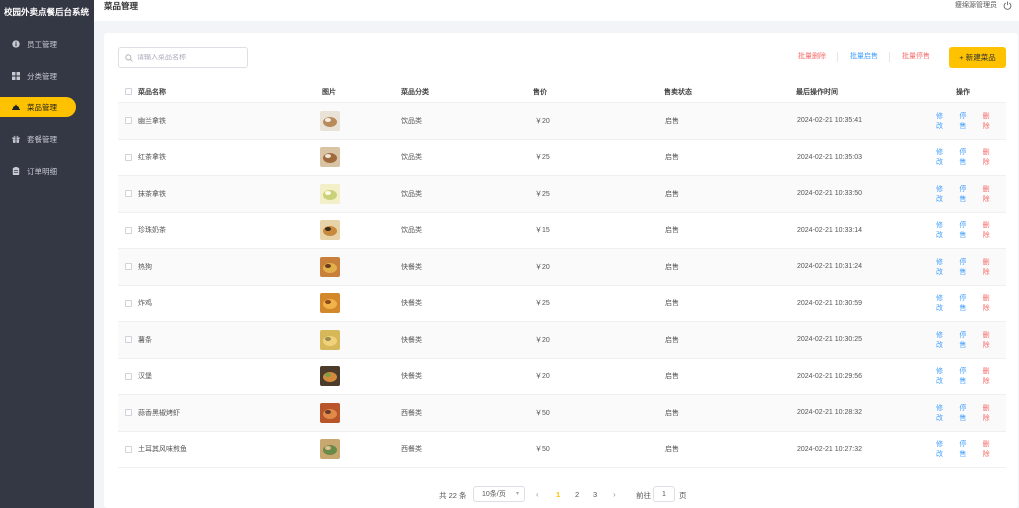 The height and width of the screenshot is (508, 1019). What do you see at coordinates (542, 450) in the screenshot?
I see `dish-price: ￥50` at bounding box center [542, 450].